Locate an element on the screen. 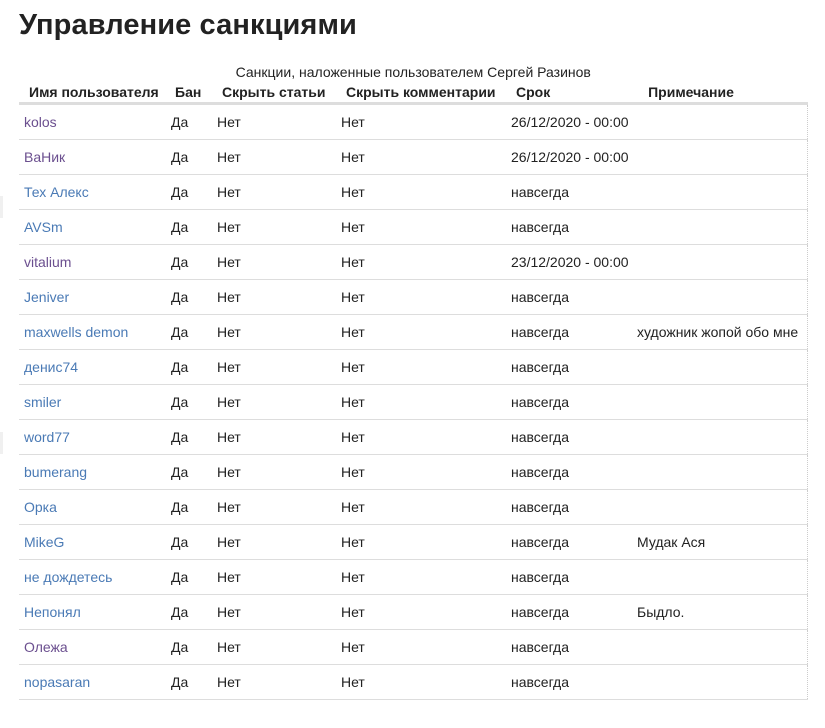  table-row: word77 Да Нет Нет навсегда is located at coordinates (413, 437).